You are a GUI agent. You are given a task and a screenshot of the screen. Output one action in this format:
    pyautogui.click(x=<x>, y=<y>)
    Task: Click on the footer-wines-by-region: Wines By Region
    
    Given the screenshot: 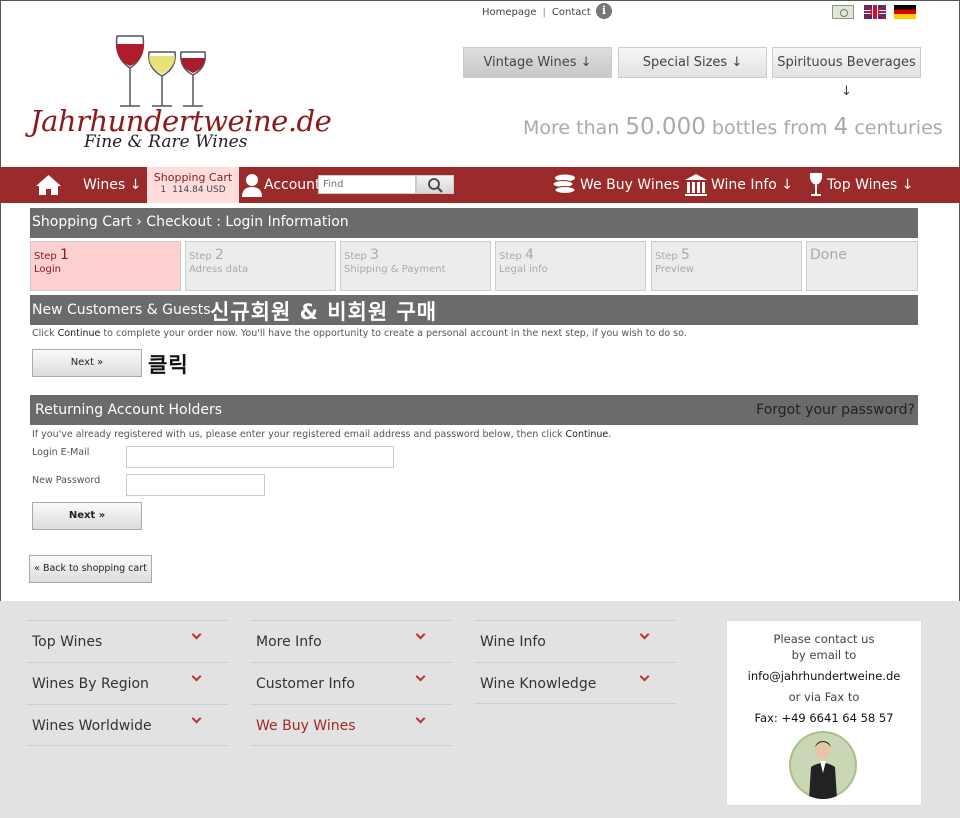 What is the action you would take?
    pyautogui.click(x=127, y=683)
    